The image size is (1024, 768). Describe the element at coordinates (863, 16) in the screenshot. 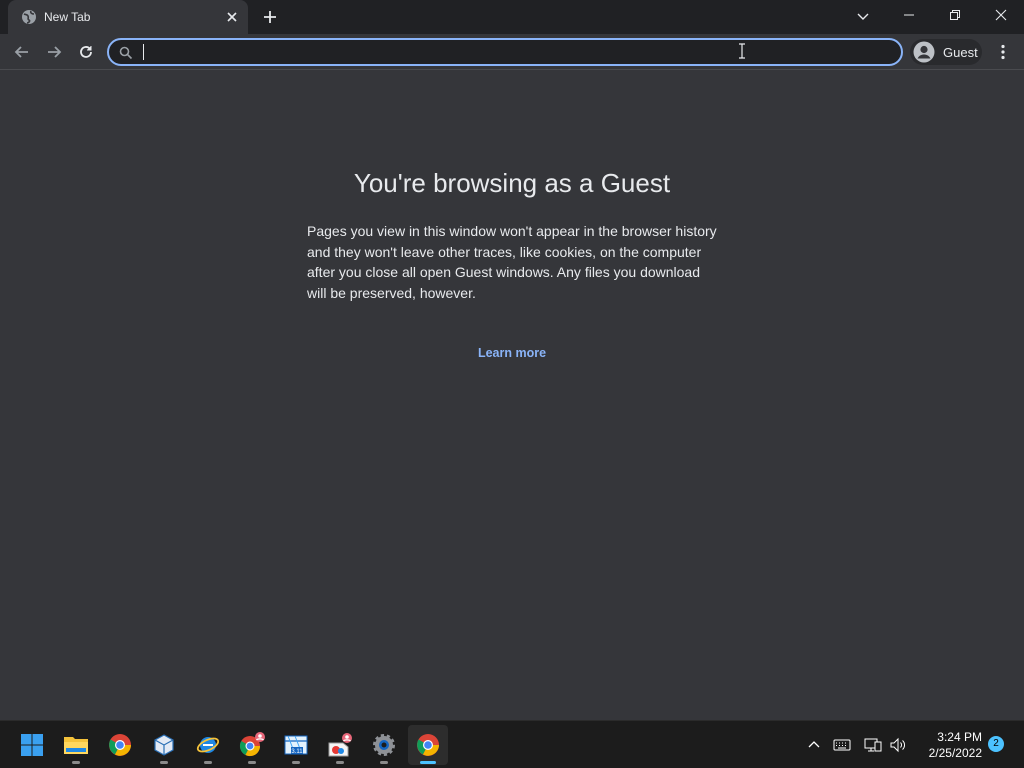

I see `tab-search-chevron-icon` at that location.